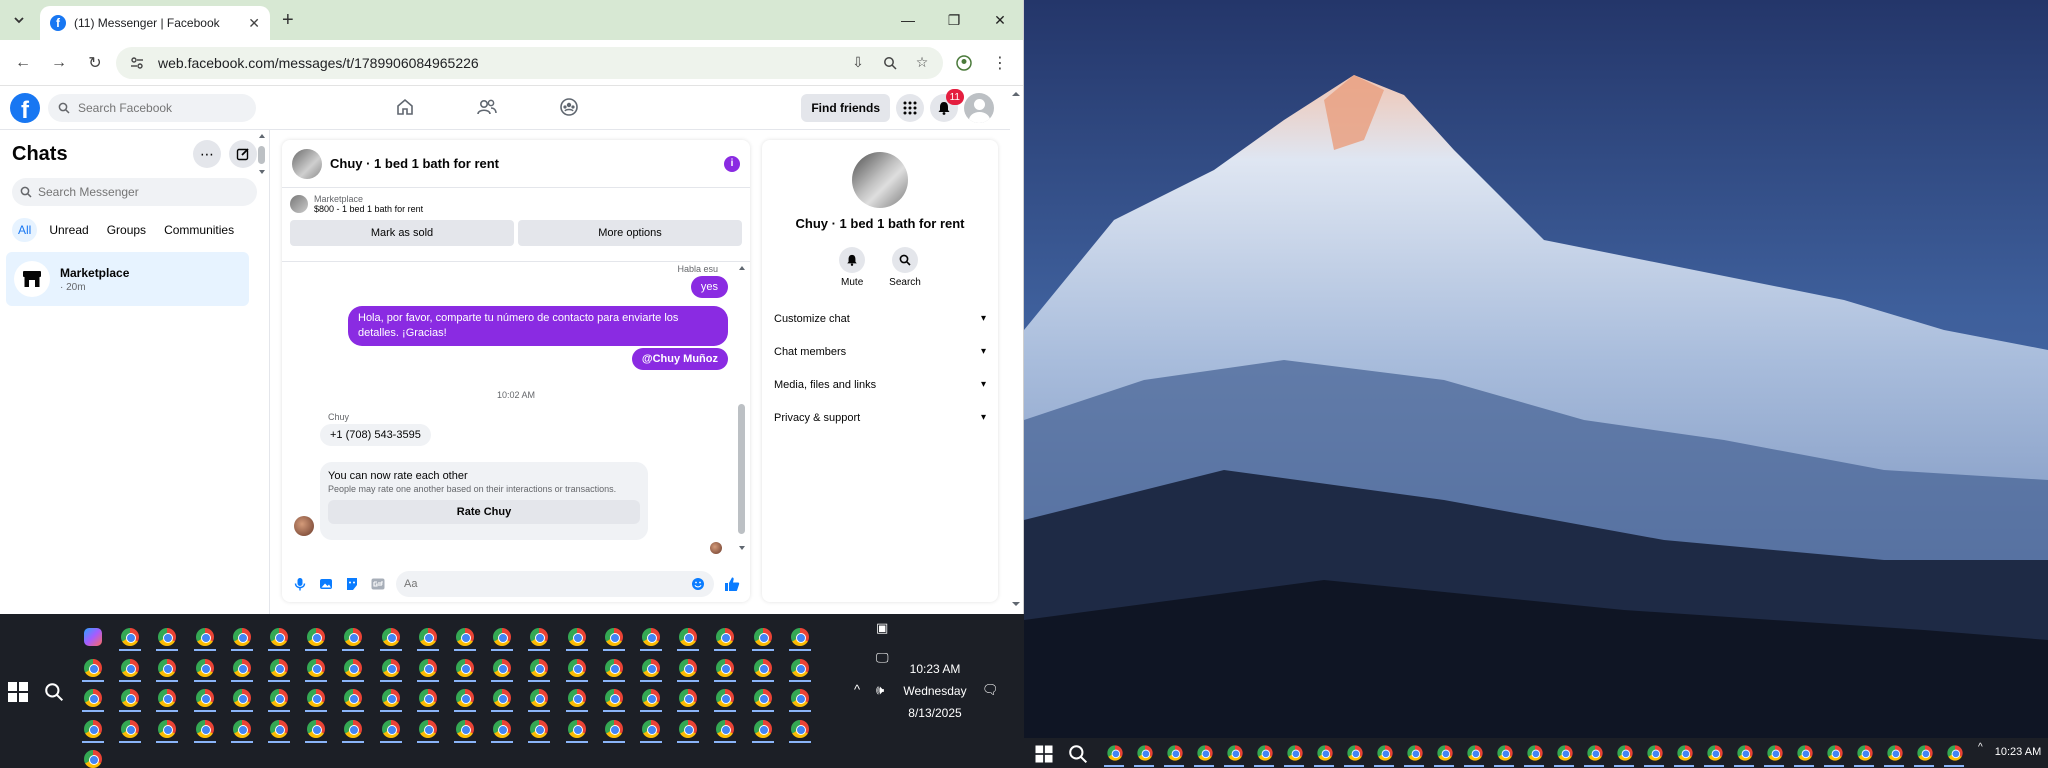 This screenshot has width=2048, height=768. I want to click on conversation-scrollbar, so click(742, 408).